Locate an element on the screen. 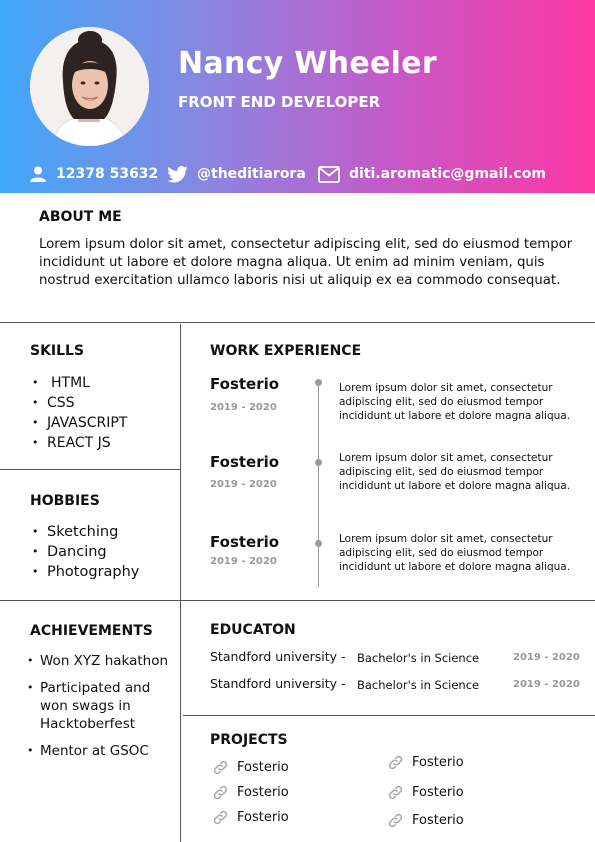 The image size is (595, 842). contact-twitter: @theditiarora is located at coordinates (236, 174).